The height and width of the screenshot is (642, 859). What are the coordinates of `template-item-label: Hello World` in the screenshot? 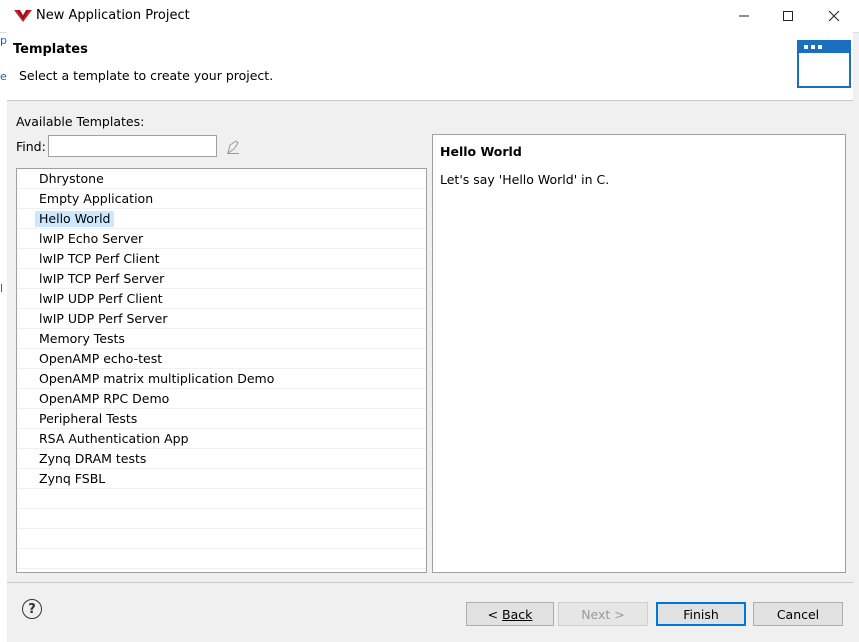 It's located at (75, 219).